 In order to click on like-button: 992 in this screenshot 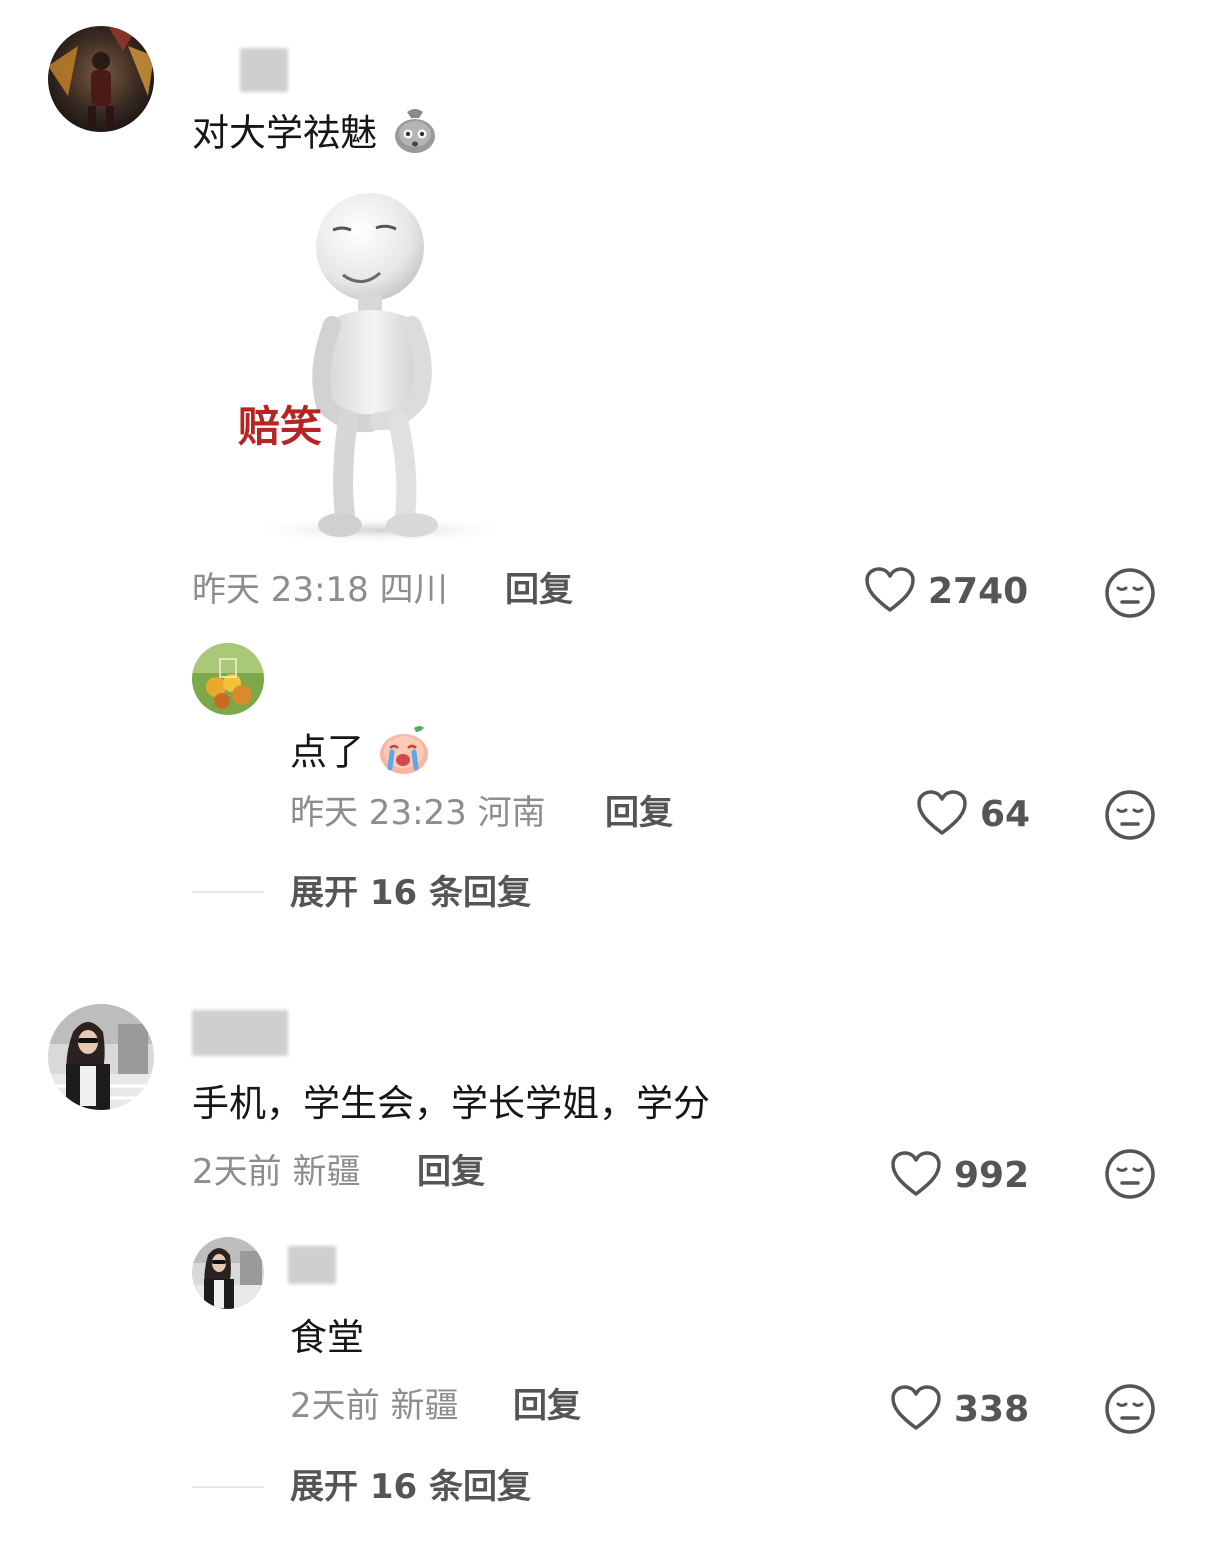, I will do `click(959, 1176)`.